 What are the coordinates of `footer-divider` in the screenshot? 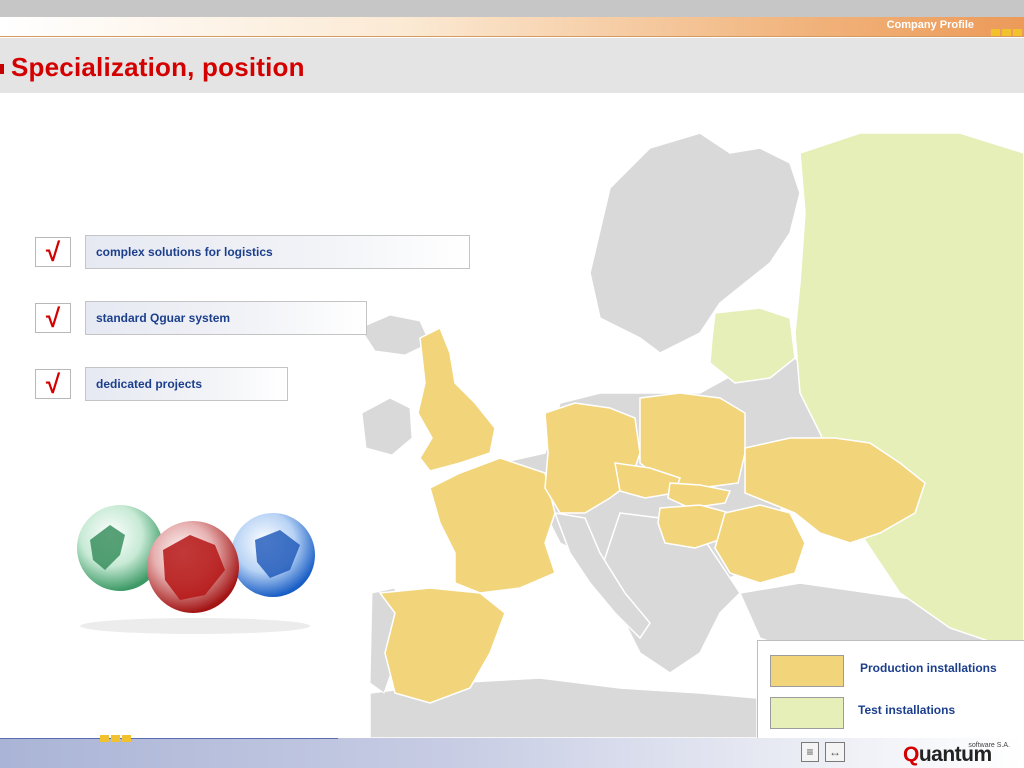 It's located at (169, 738).